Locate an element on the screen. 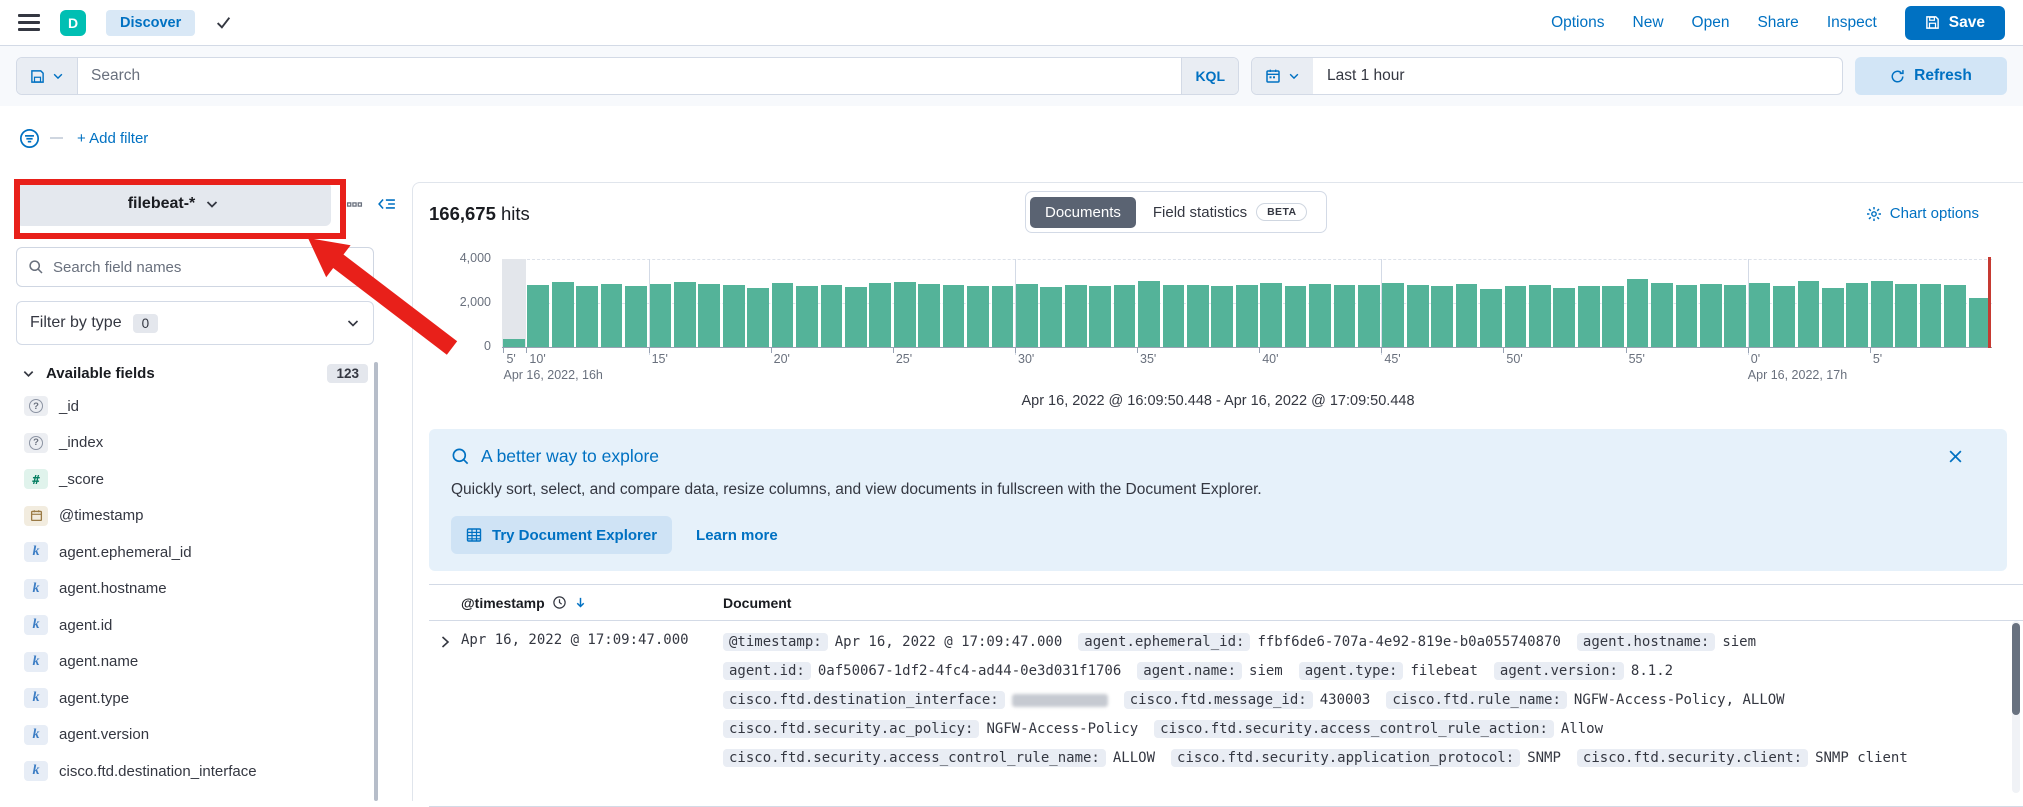  available-fields-header: Available fields 123 is located at coordinates (206, 373).